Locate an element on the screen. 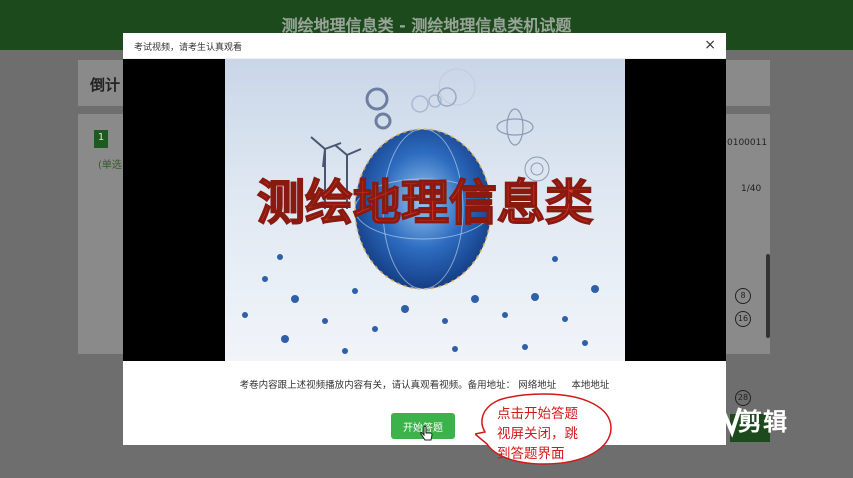  question-type-label: (单选 is located at coordinates (110, 165).